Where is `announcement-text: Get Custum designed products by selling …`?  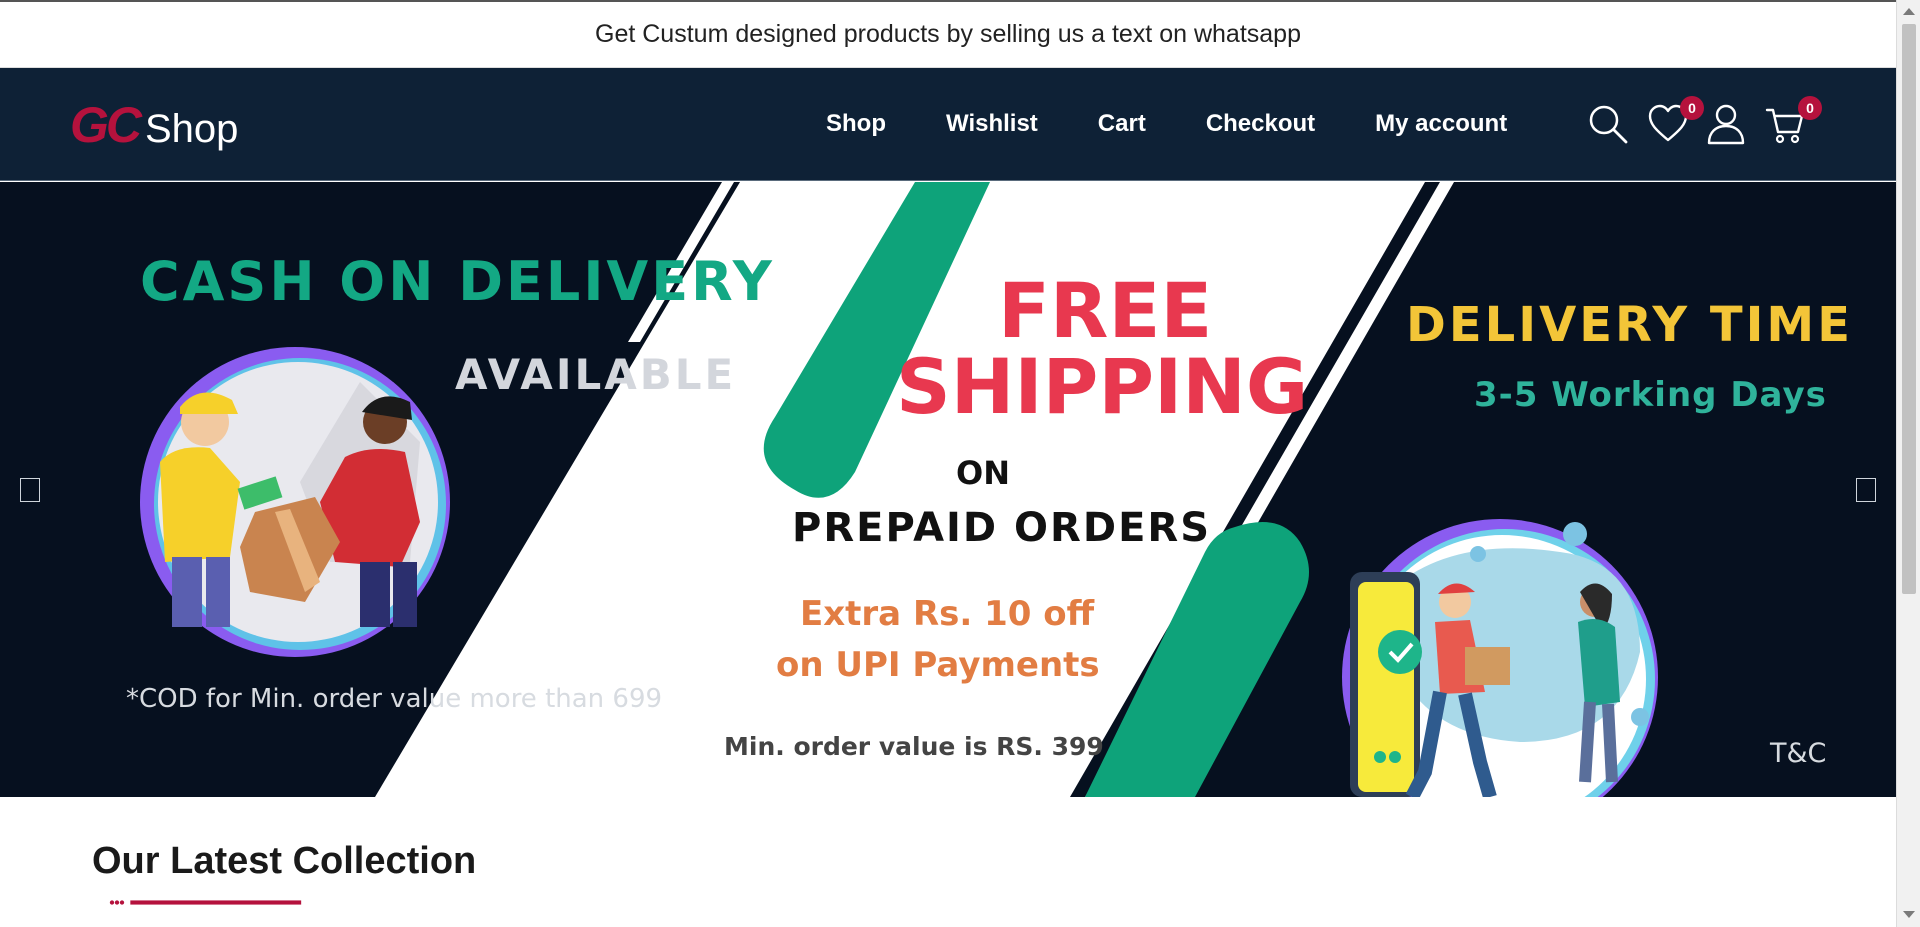 announcement-text: Get Custum designed products by selling … is located at coordinates (948, 34).